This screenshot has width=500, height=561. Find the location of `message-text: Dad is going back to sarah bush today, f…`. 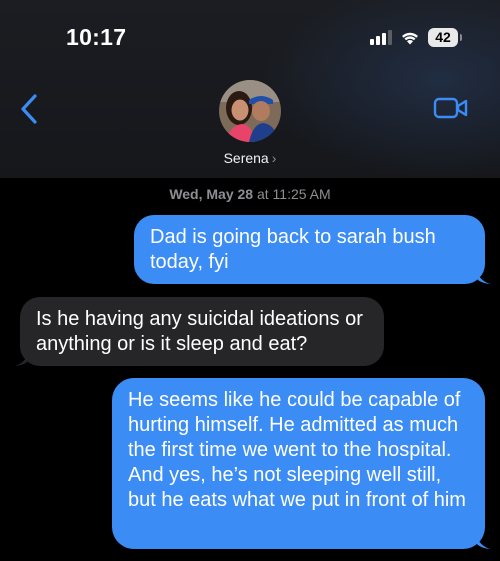

message-text: Dad is going back to sarah bush today, f… is located at coordinates (293, 249).